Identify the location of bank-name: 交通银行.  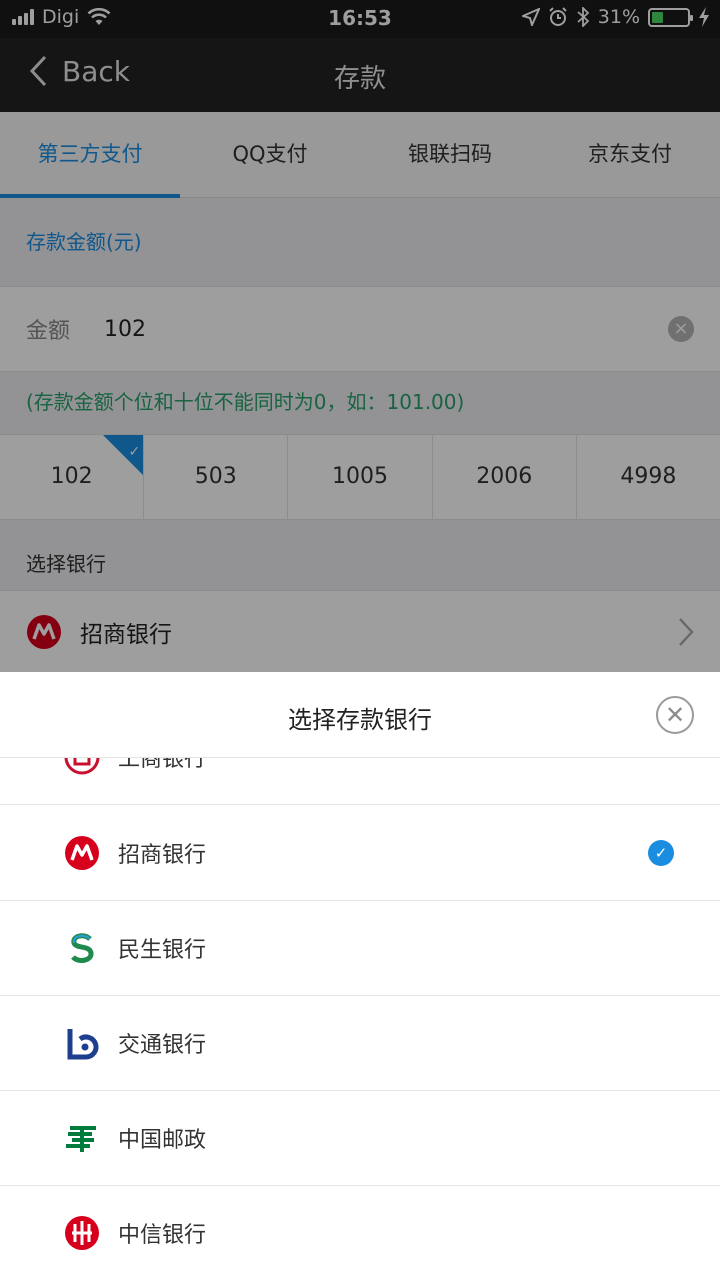
(162, 1045).